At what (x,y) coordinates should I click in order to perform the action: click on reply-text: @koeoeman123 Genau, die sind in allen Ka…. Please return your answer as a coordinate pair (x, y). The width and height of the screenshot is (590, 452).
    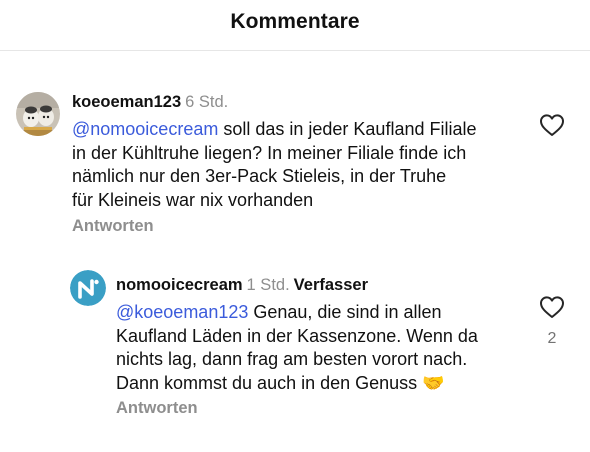
    Looking at the image, I should click on (321, 348).